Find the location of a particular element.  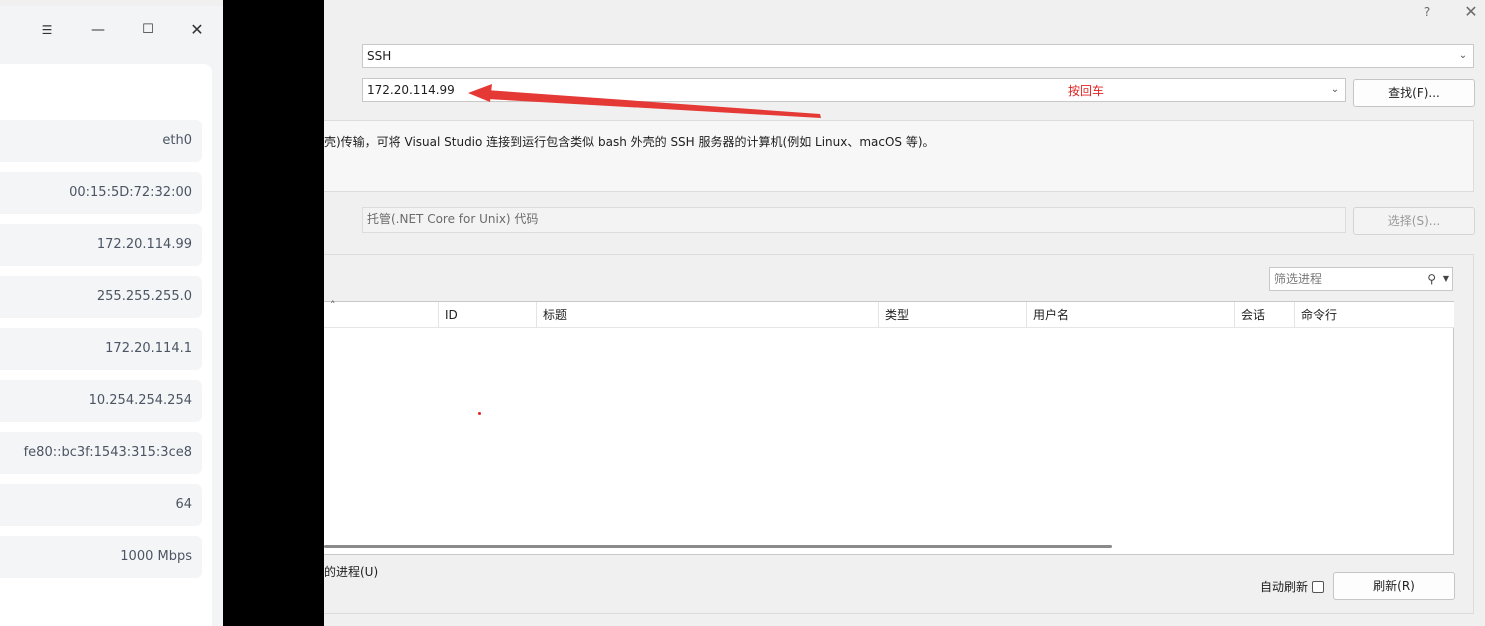

info-row: 10.254.254.254 is located at coordinates (101, 401).